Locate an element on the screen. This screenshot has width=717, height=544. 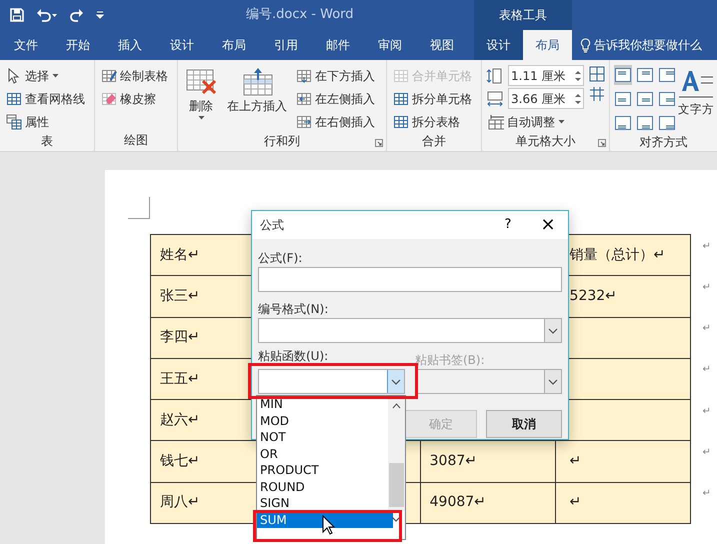
size-spinner: 1.11 厘米 is located at coordinates (546, 75).